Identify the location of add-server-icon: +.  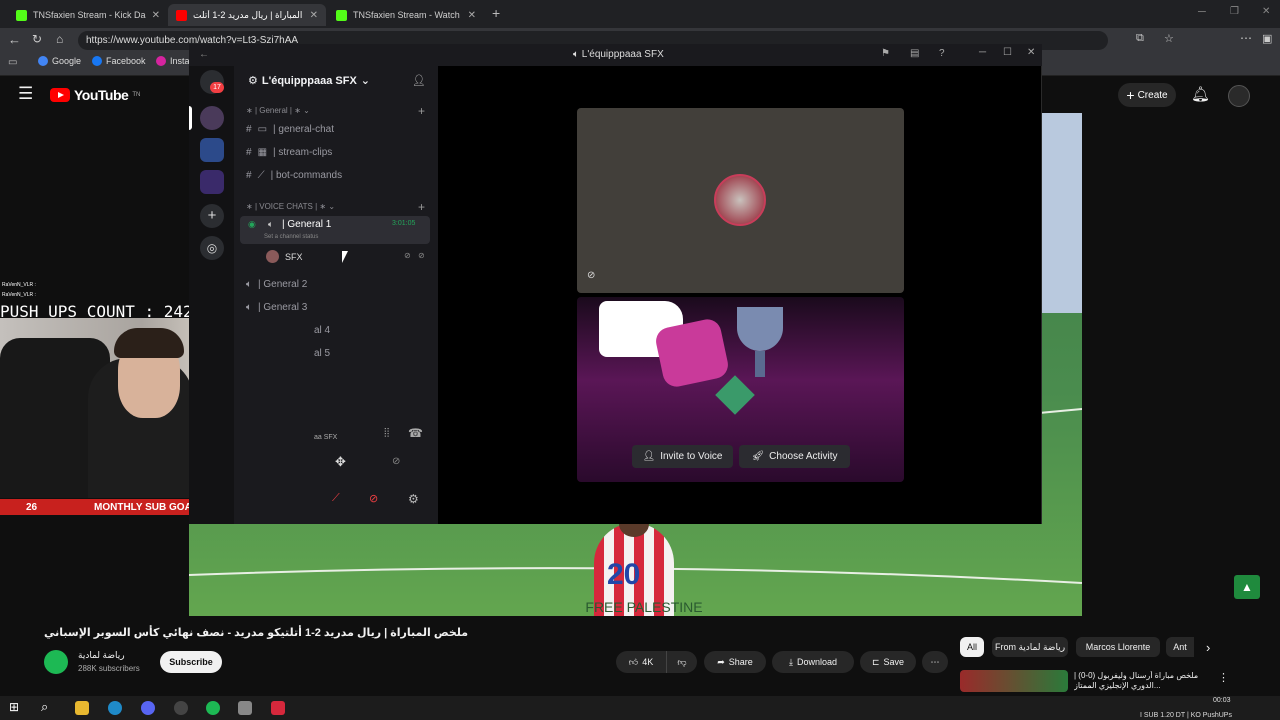
(212, 216).